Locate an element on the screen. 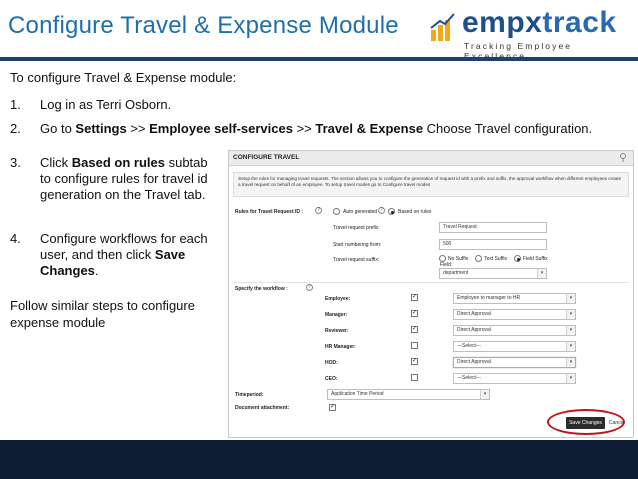  step-1: 1. Log in as Terri Osborn. is located at coordinates (320, 106).